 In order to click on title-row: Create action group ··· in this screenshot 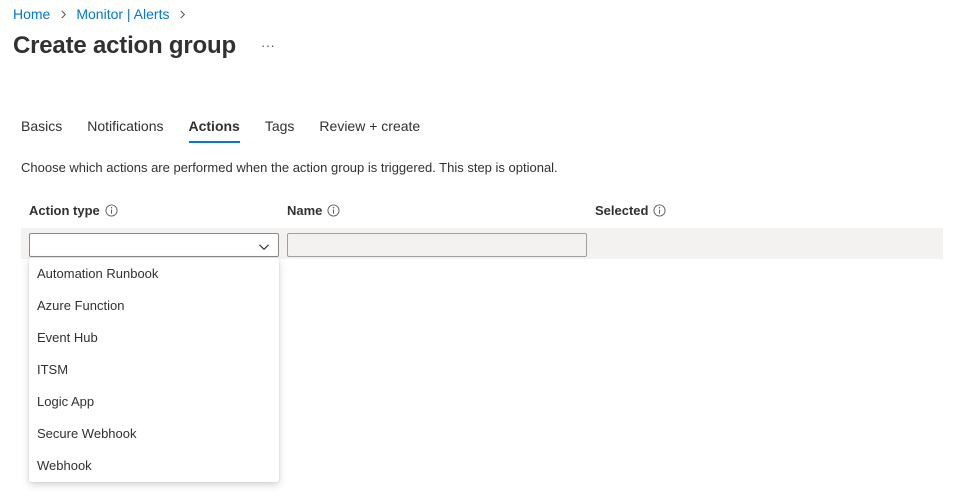, I will do `click(145, 46)`.